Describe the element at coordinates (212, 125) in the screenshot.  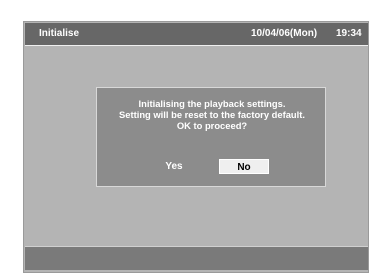
I see `dialog-message-line-3: OK to proceed?` at that location.